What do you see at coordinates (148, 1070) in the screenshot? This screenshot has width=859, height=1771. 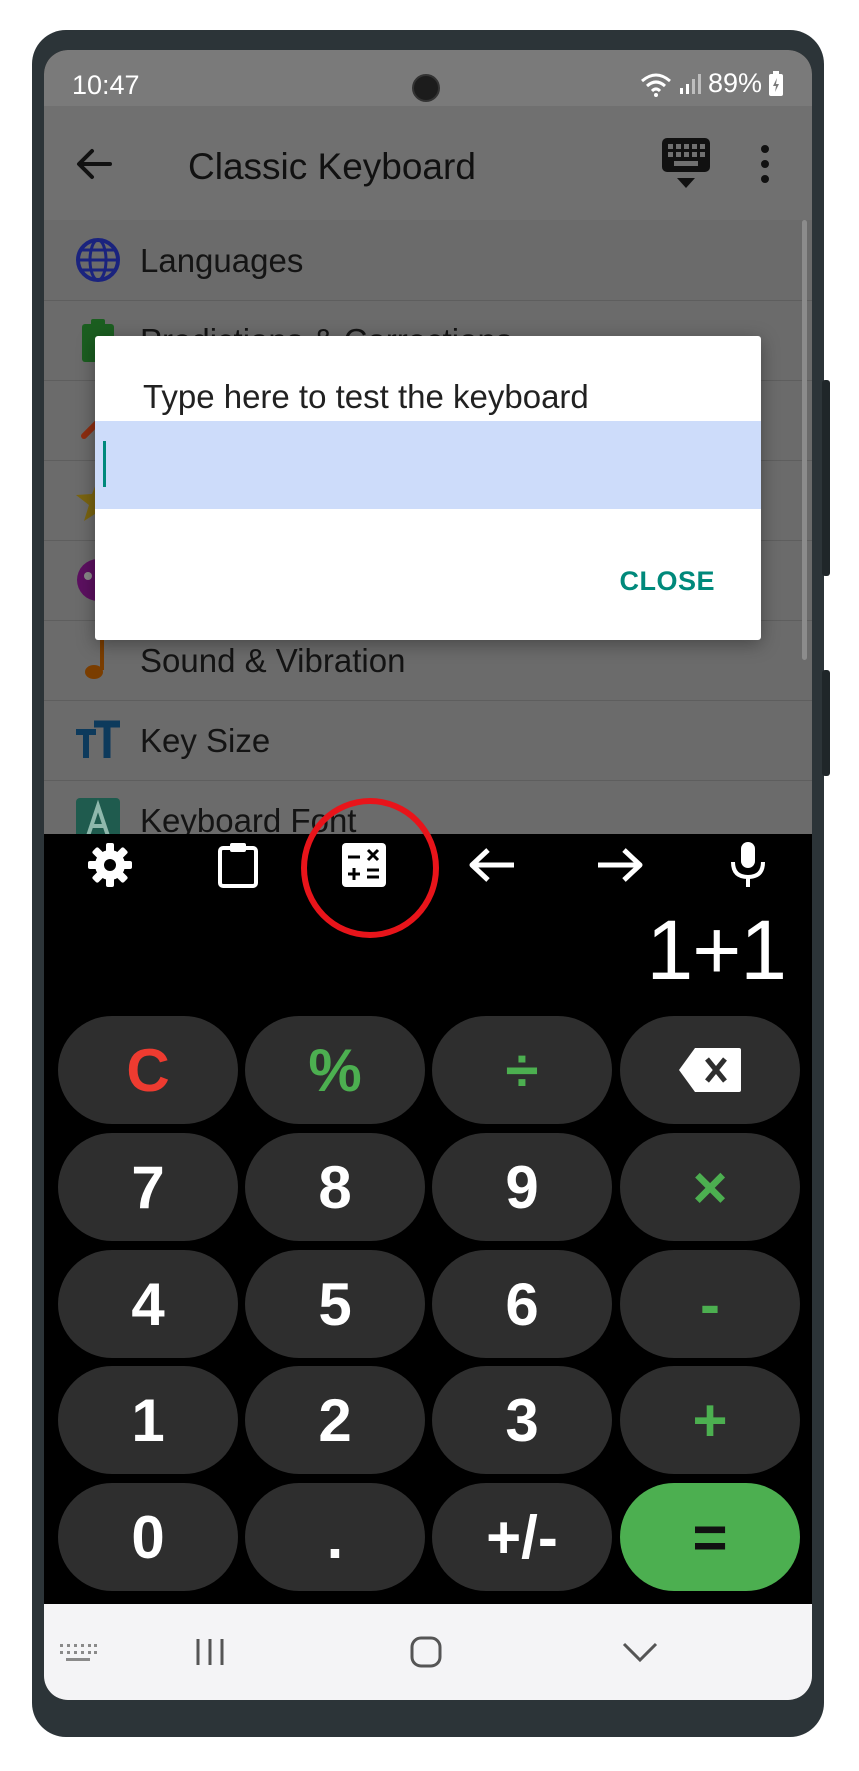 I see `clear-key: C` at bounding box center [148, 1070].